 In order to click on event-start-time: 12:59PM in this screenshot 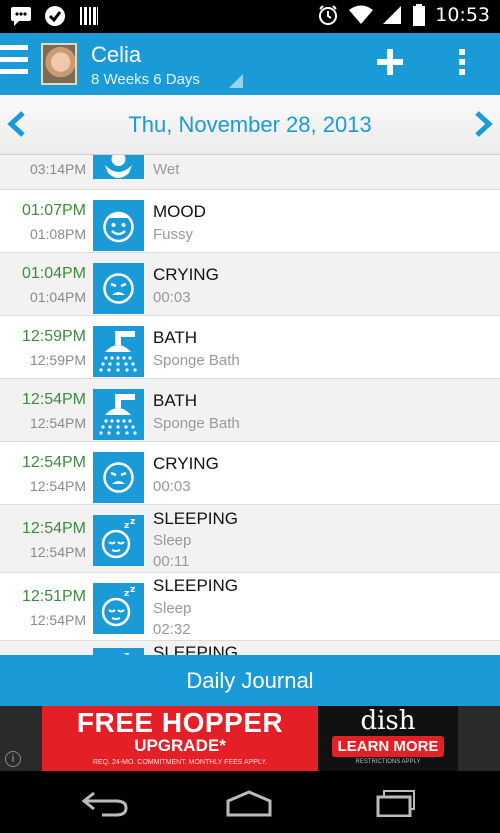, I will do `click(53, 336)`.